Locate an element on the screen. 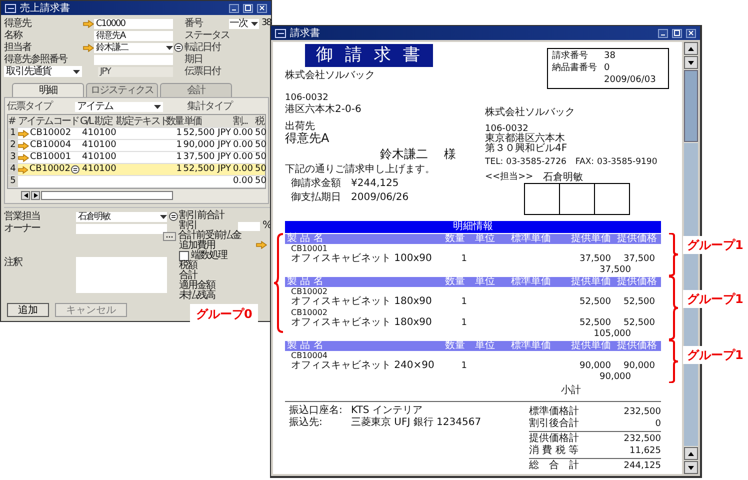 The width and height of the screenshot is (748, 480). more-button is located at coordinates (169, 236).